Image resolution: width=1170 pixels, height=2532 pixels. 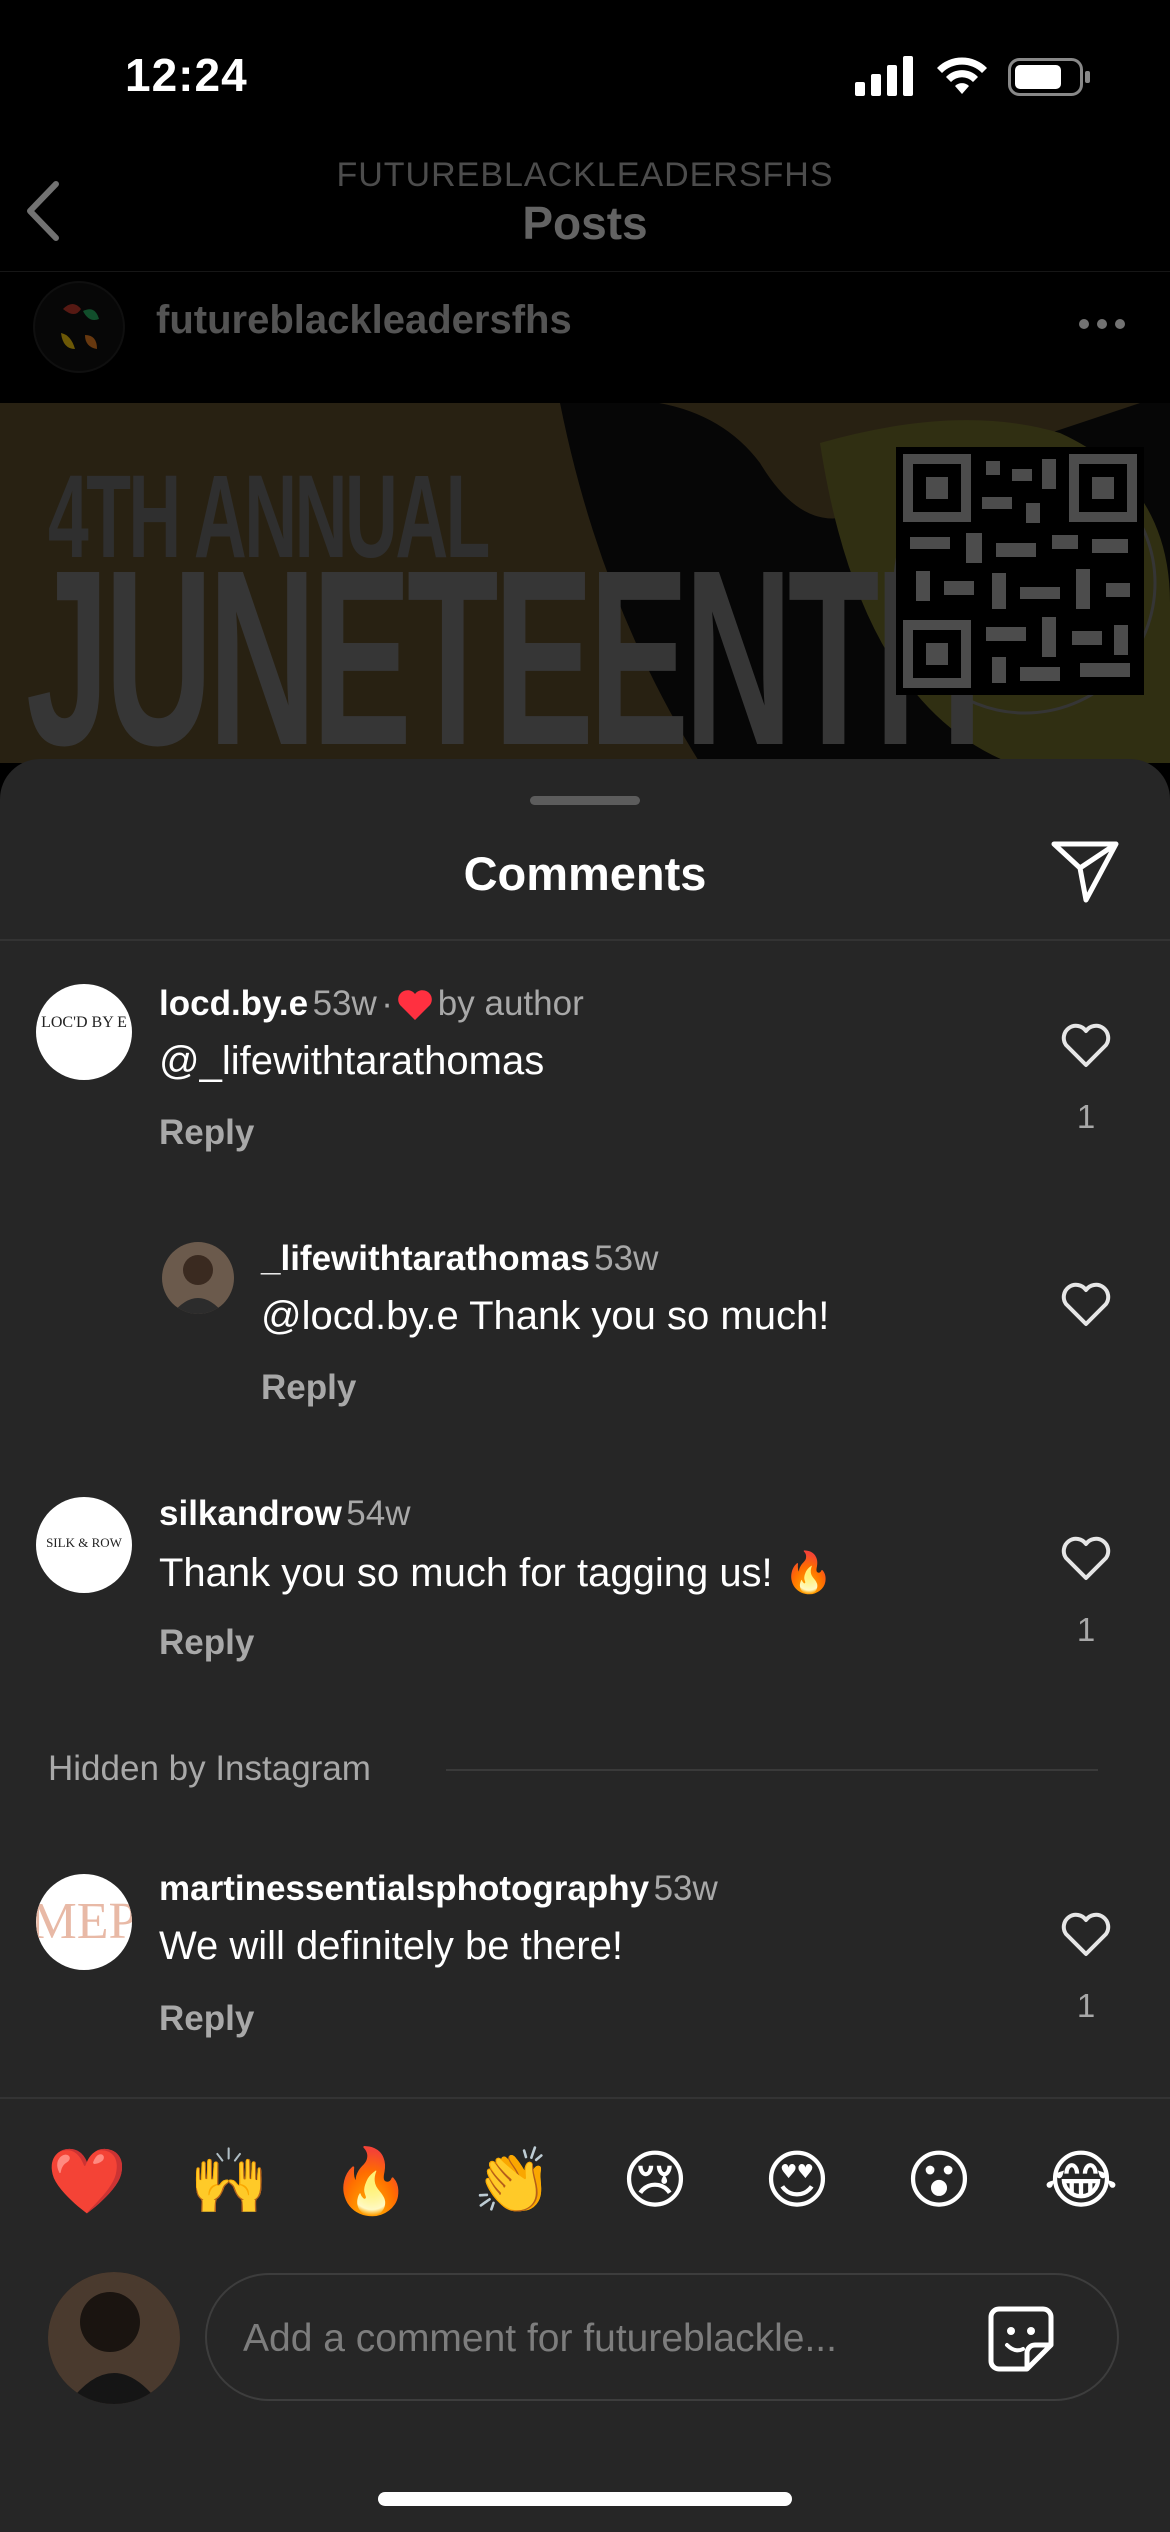 What do you see at coordinates (250, 1513) in the screenshot?
I see `comment-username: silkandrow` at bounding box center [250, 1513].